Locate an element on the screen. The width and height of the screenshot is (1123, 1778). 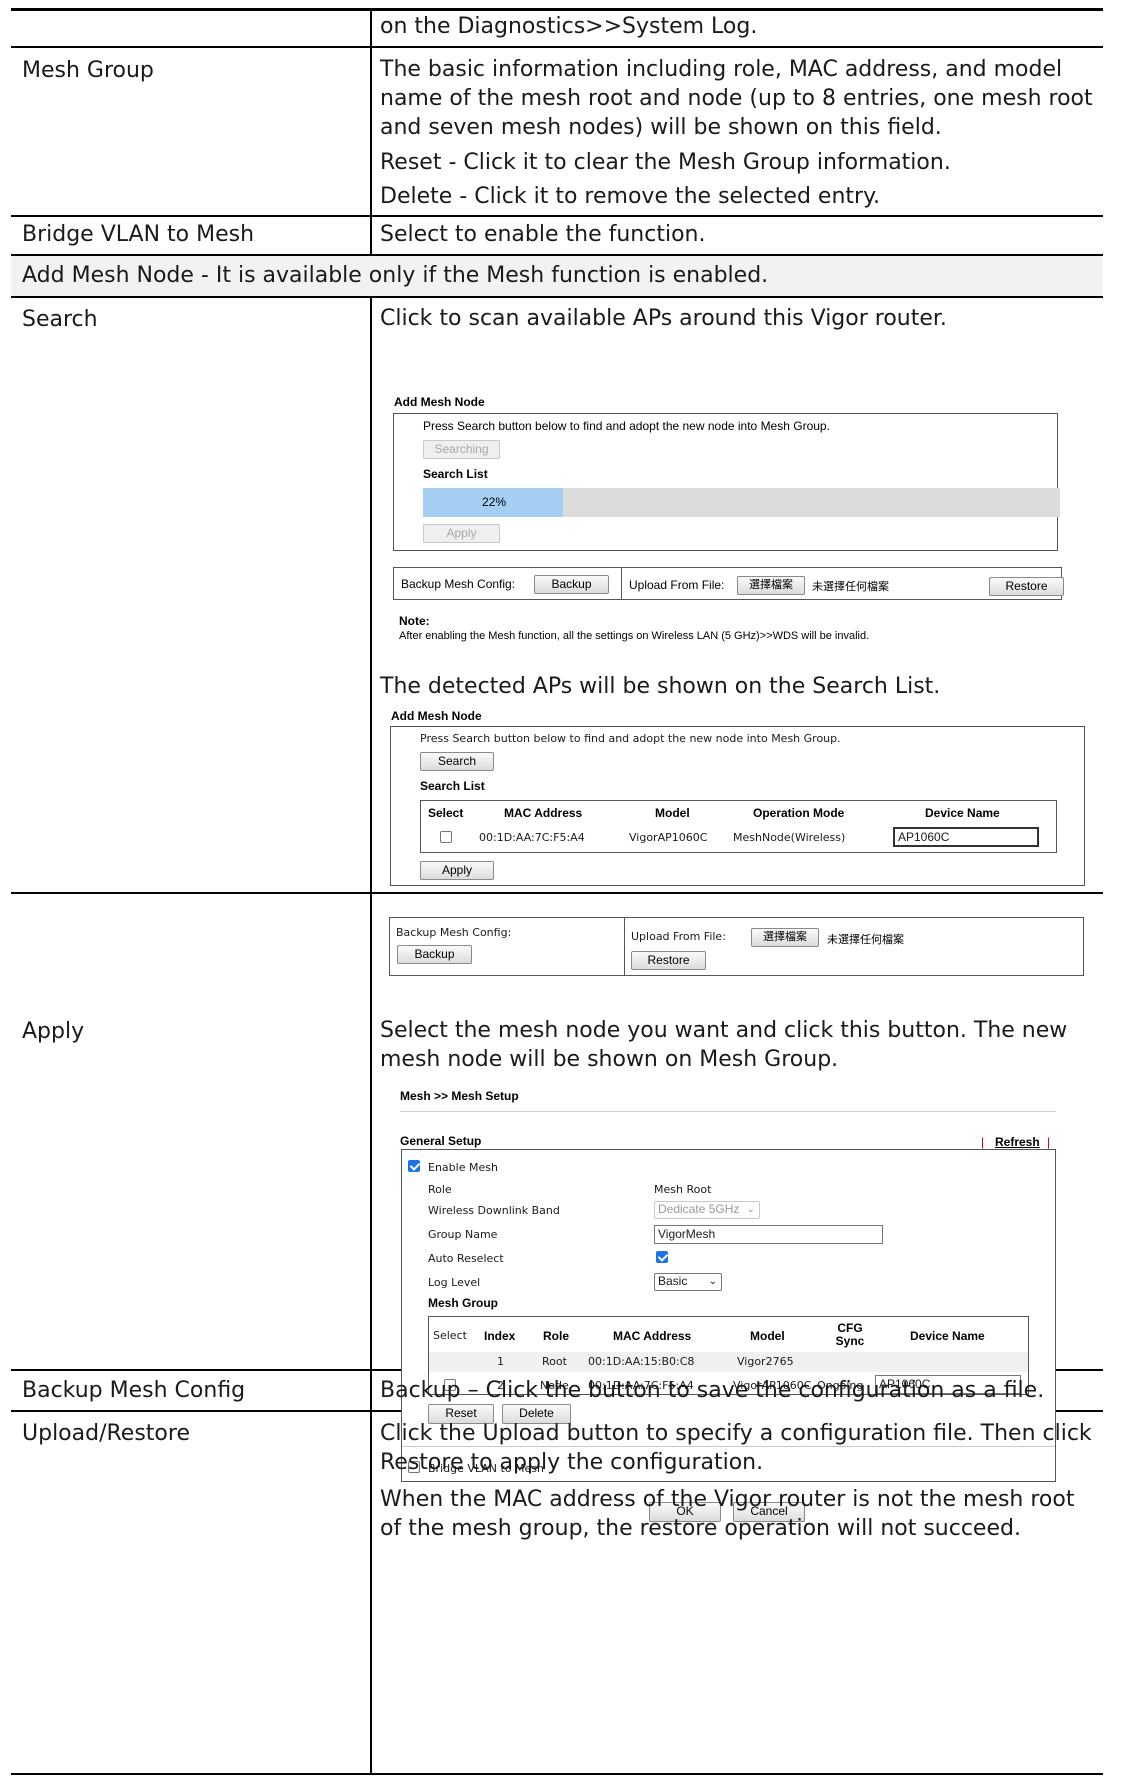
mac-cell: 00:1D:AA:15:B0:C8 is located at coordinates (641, 1361).